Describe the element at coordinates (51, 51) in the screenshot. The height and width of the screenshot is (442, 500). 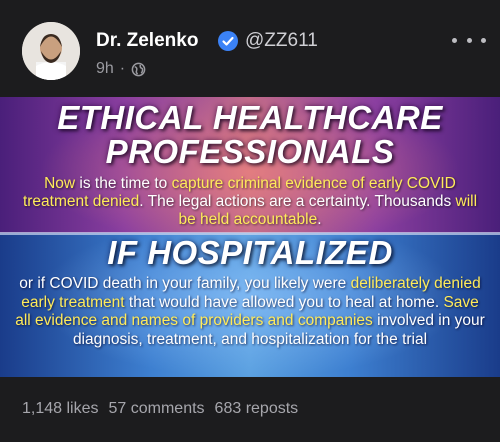
I see `author-avatar` at that location.